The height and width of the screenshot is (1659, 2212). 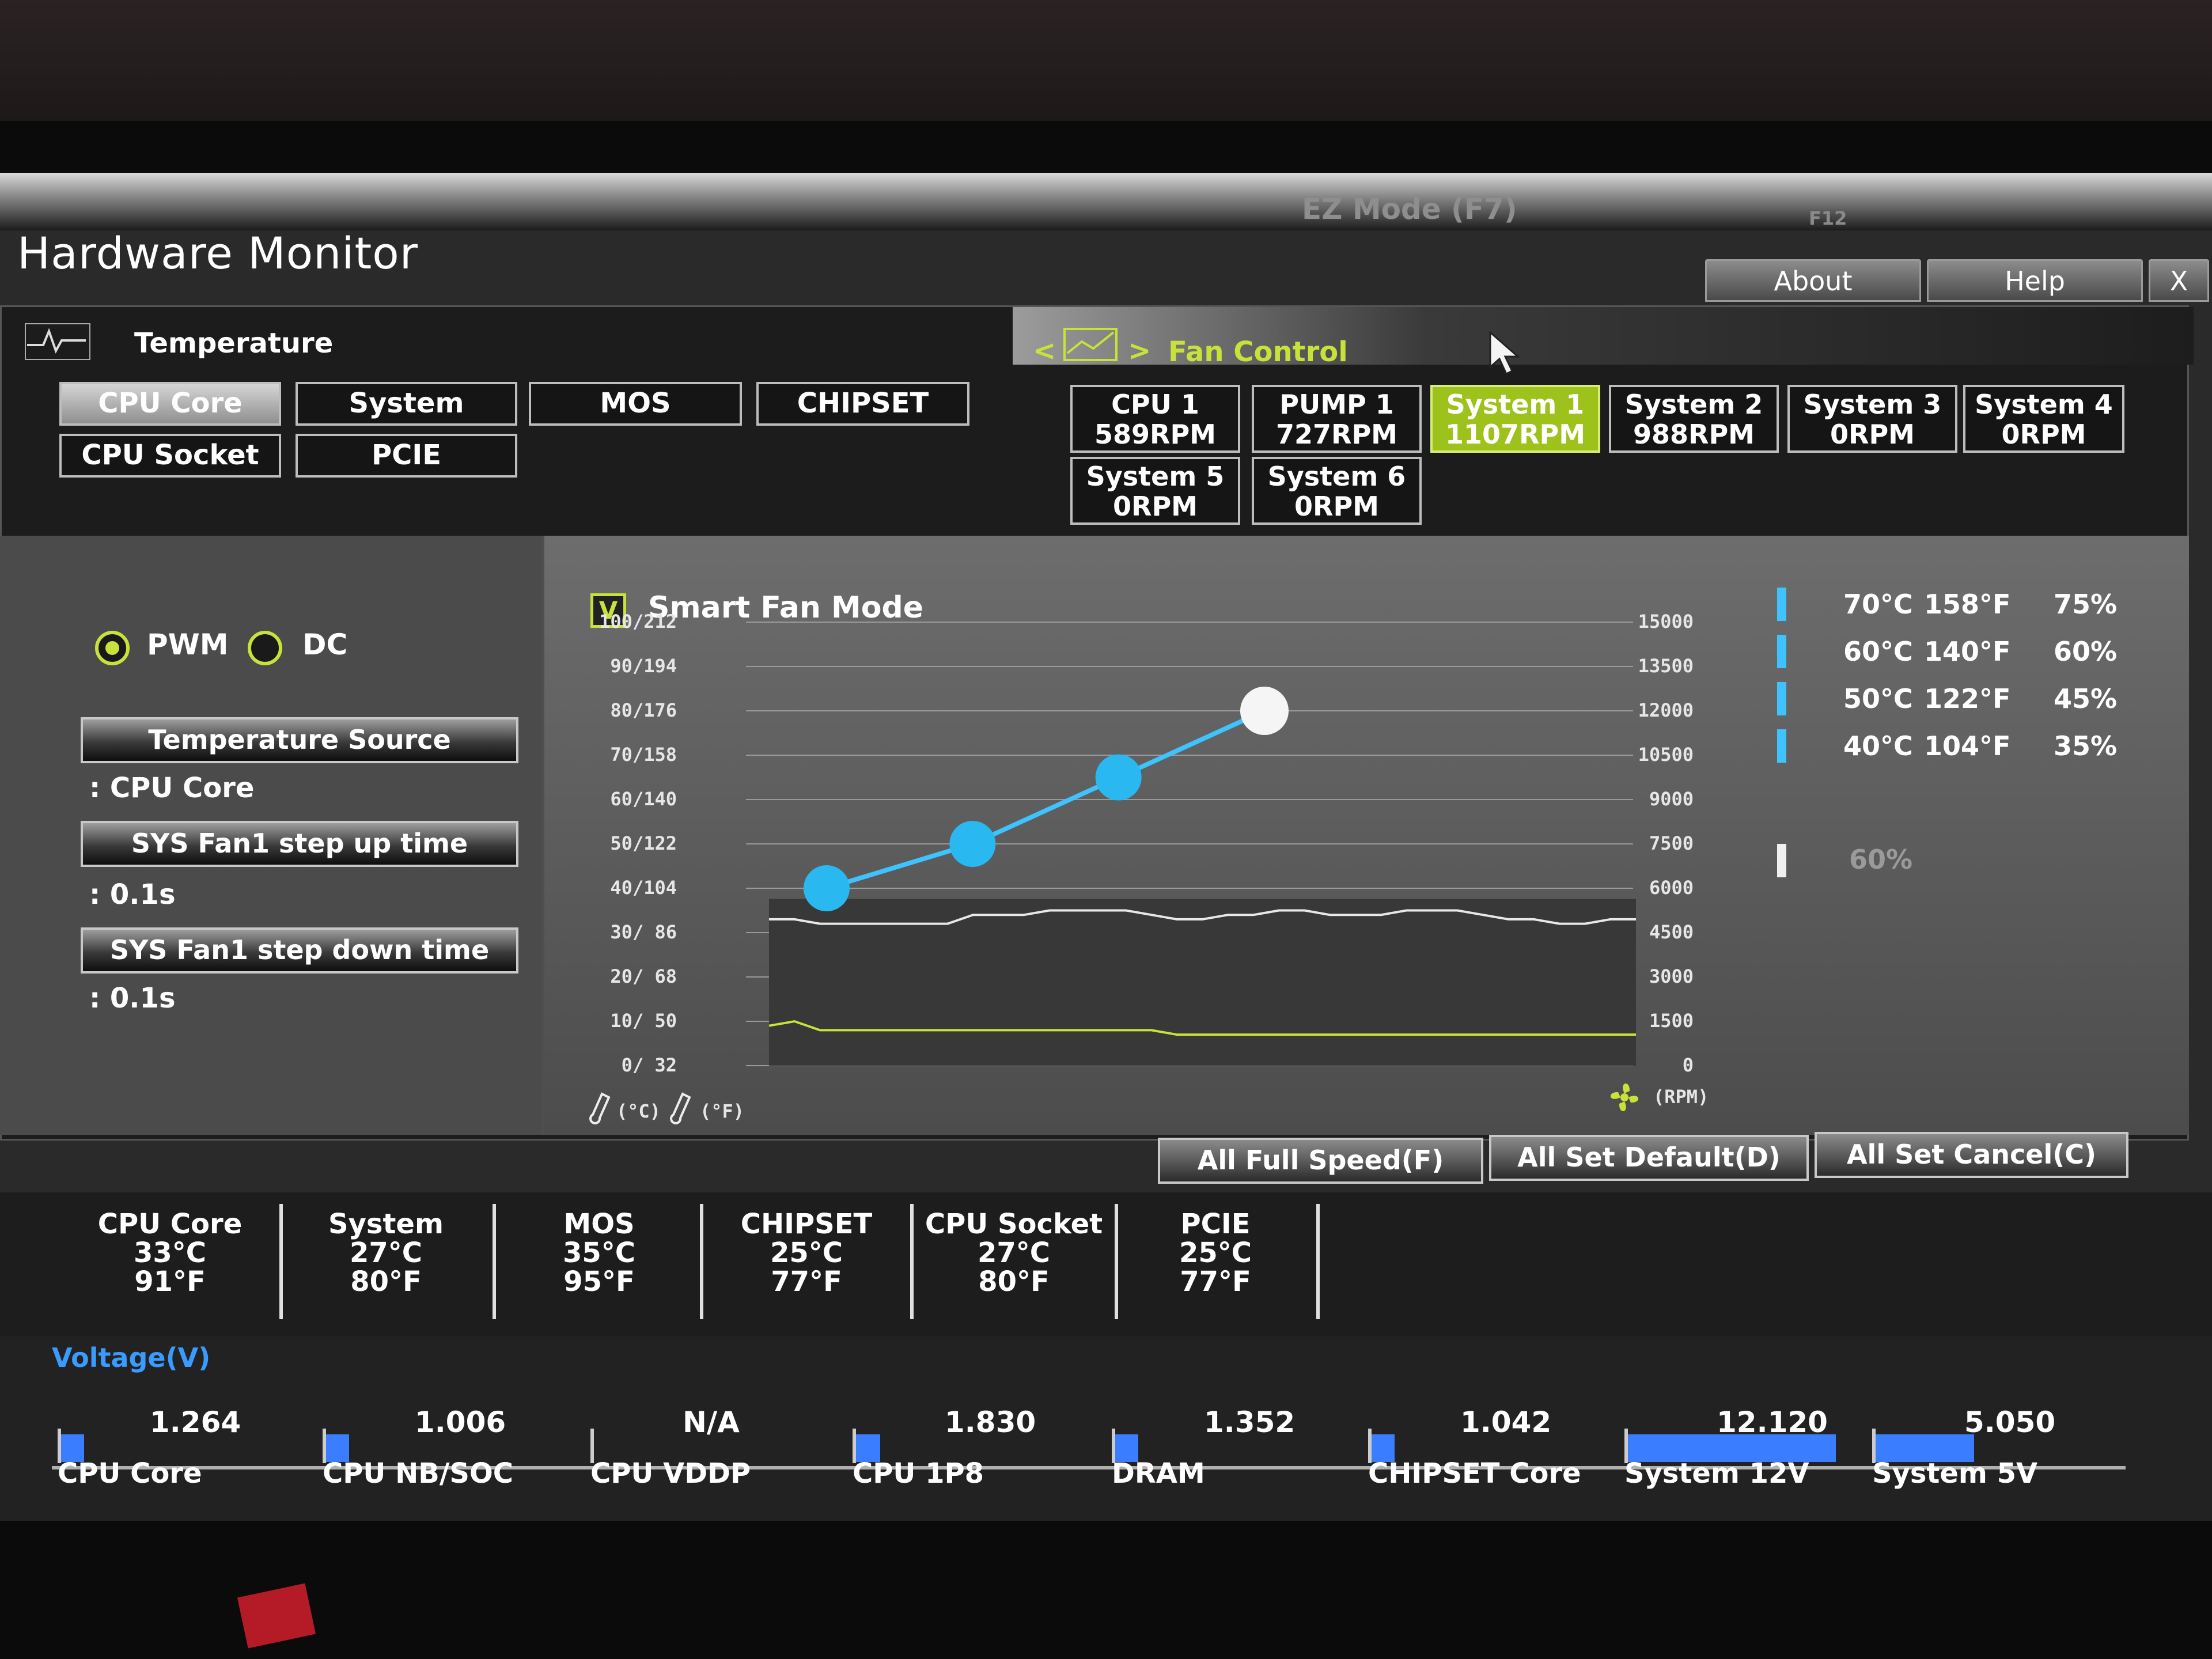 I want to click on all-full-speed-button: All Full Speed(F), so click(x=1320, y=1161).